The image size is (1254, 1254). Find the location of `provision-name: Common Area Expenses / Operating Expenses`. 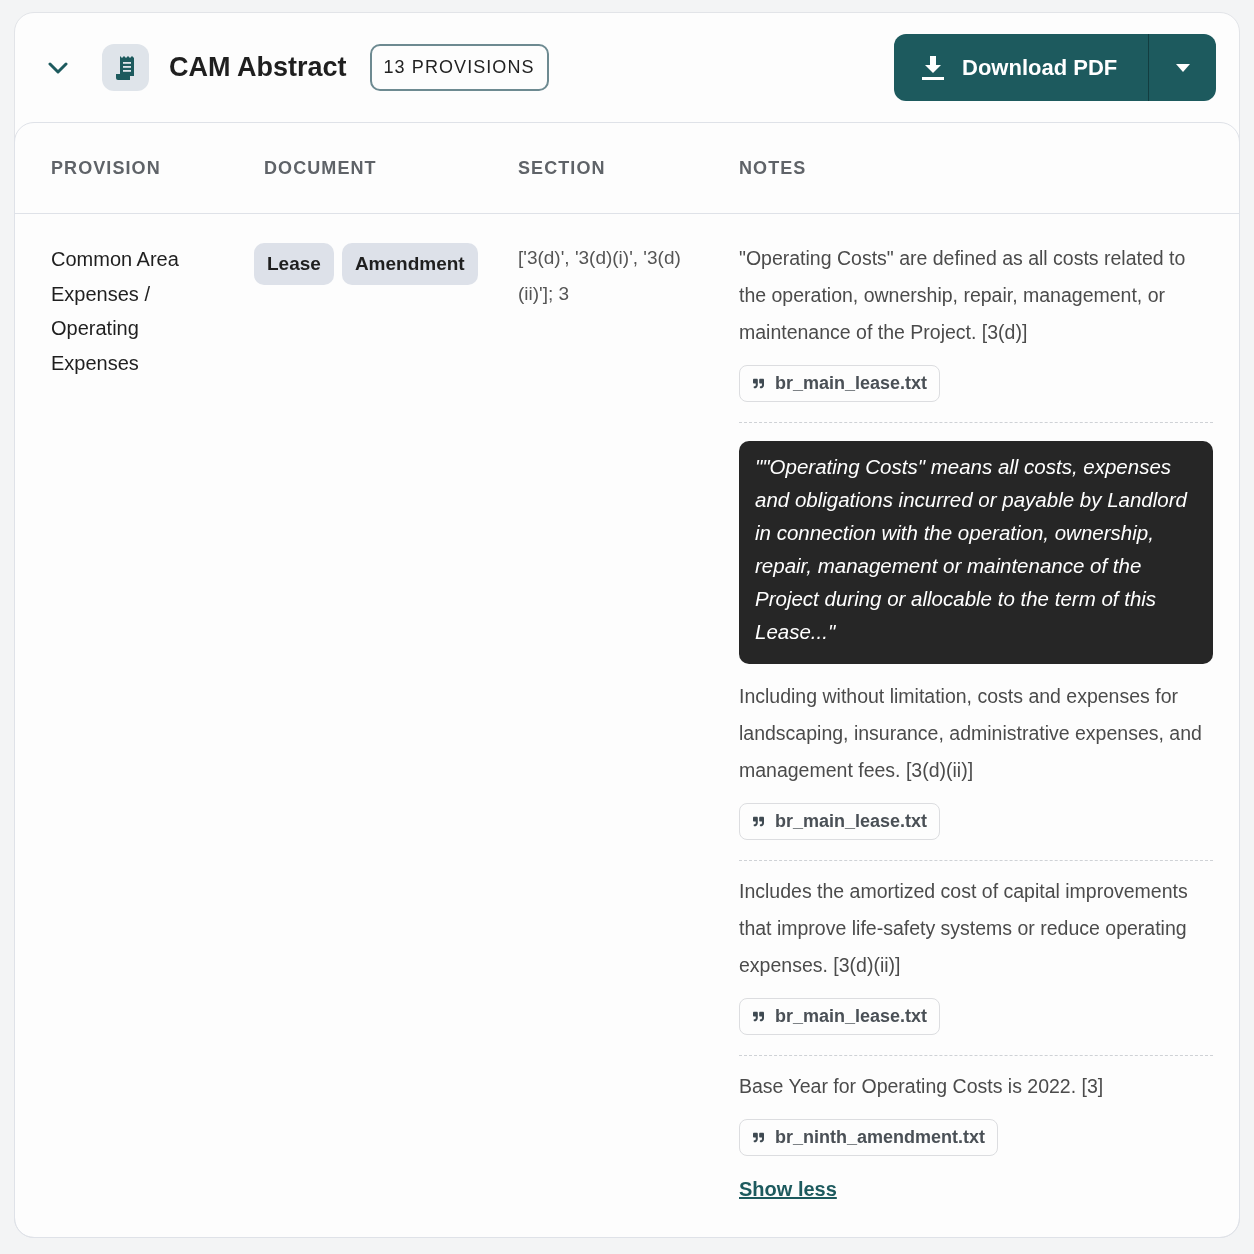

provision-name: Common Area Expenses / Operating Expenses is located at coordinates (115, 311).